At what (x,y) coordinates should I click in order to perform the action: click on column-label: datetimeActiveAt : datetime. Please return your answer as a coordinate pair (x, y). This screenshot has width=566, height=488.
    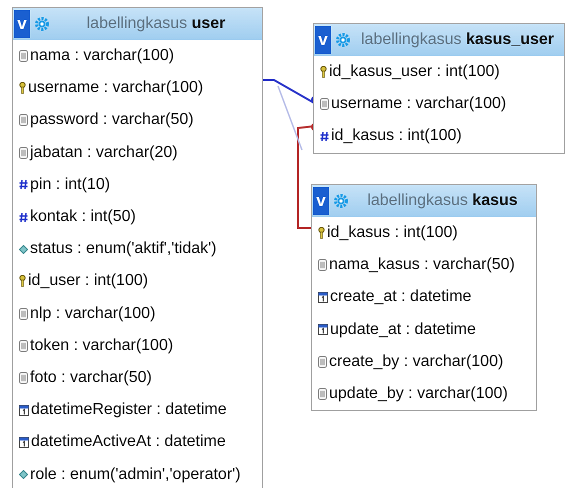
    Looking at the image, I should click on (128, 442).